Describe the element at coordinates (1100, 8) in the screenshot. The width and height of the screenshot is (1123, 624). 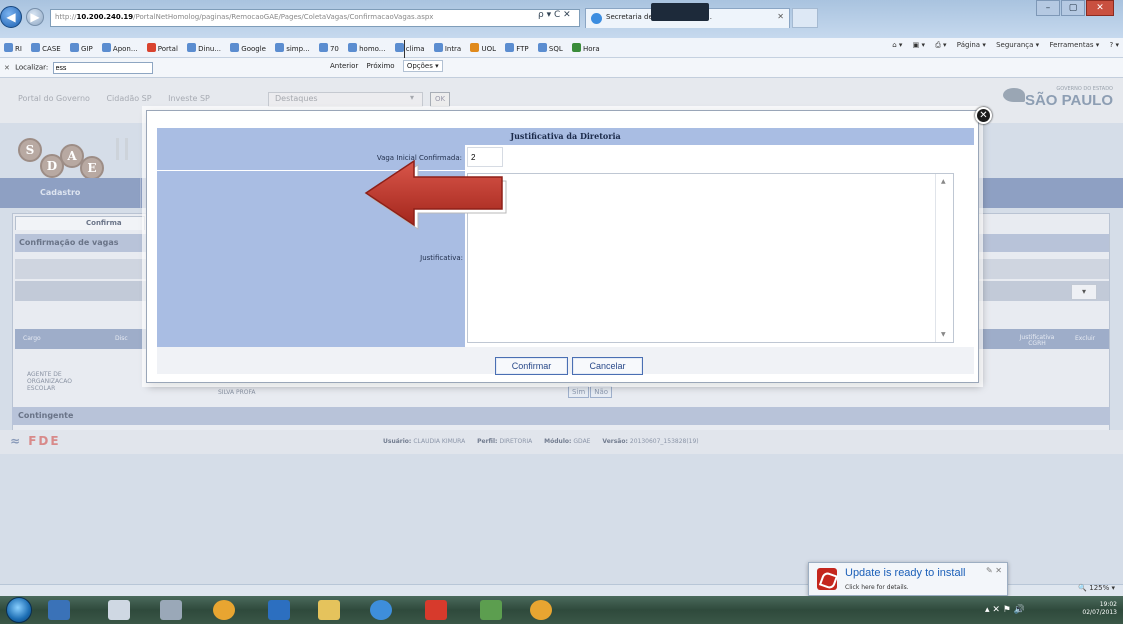
I see `window-close-button: ✕` at that location.